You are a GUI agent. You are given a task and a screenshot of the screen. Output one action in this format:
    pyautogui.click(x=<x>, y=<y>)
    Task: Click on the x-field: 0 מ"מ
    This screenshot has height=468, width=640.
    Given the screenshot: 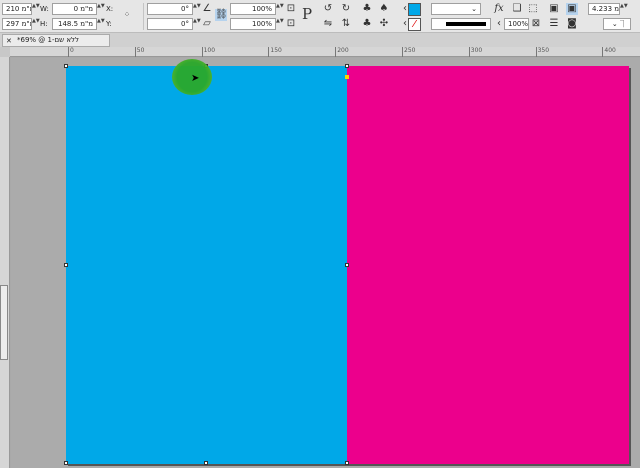 What is the action you would take?
    pyautogui.click(x=74, y=9)
    